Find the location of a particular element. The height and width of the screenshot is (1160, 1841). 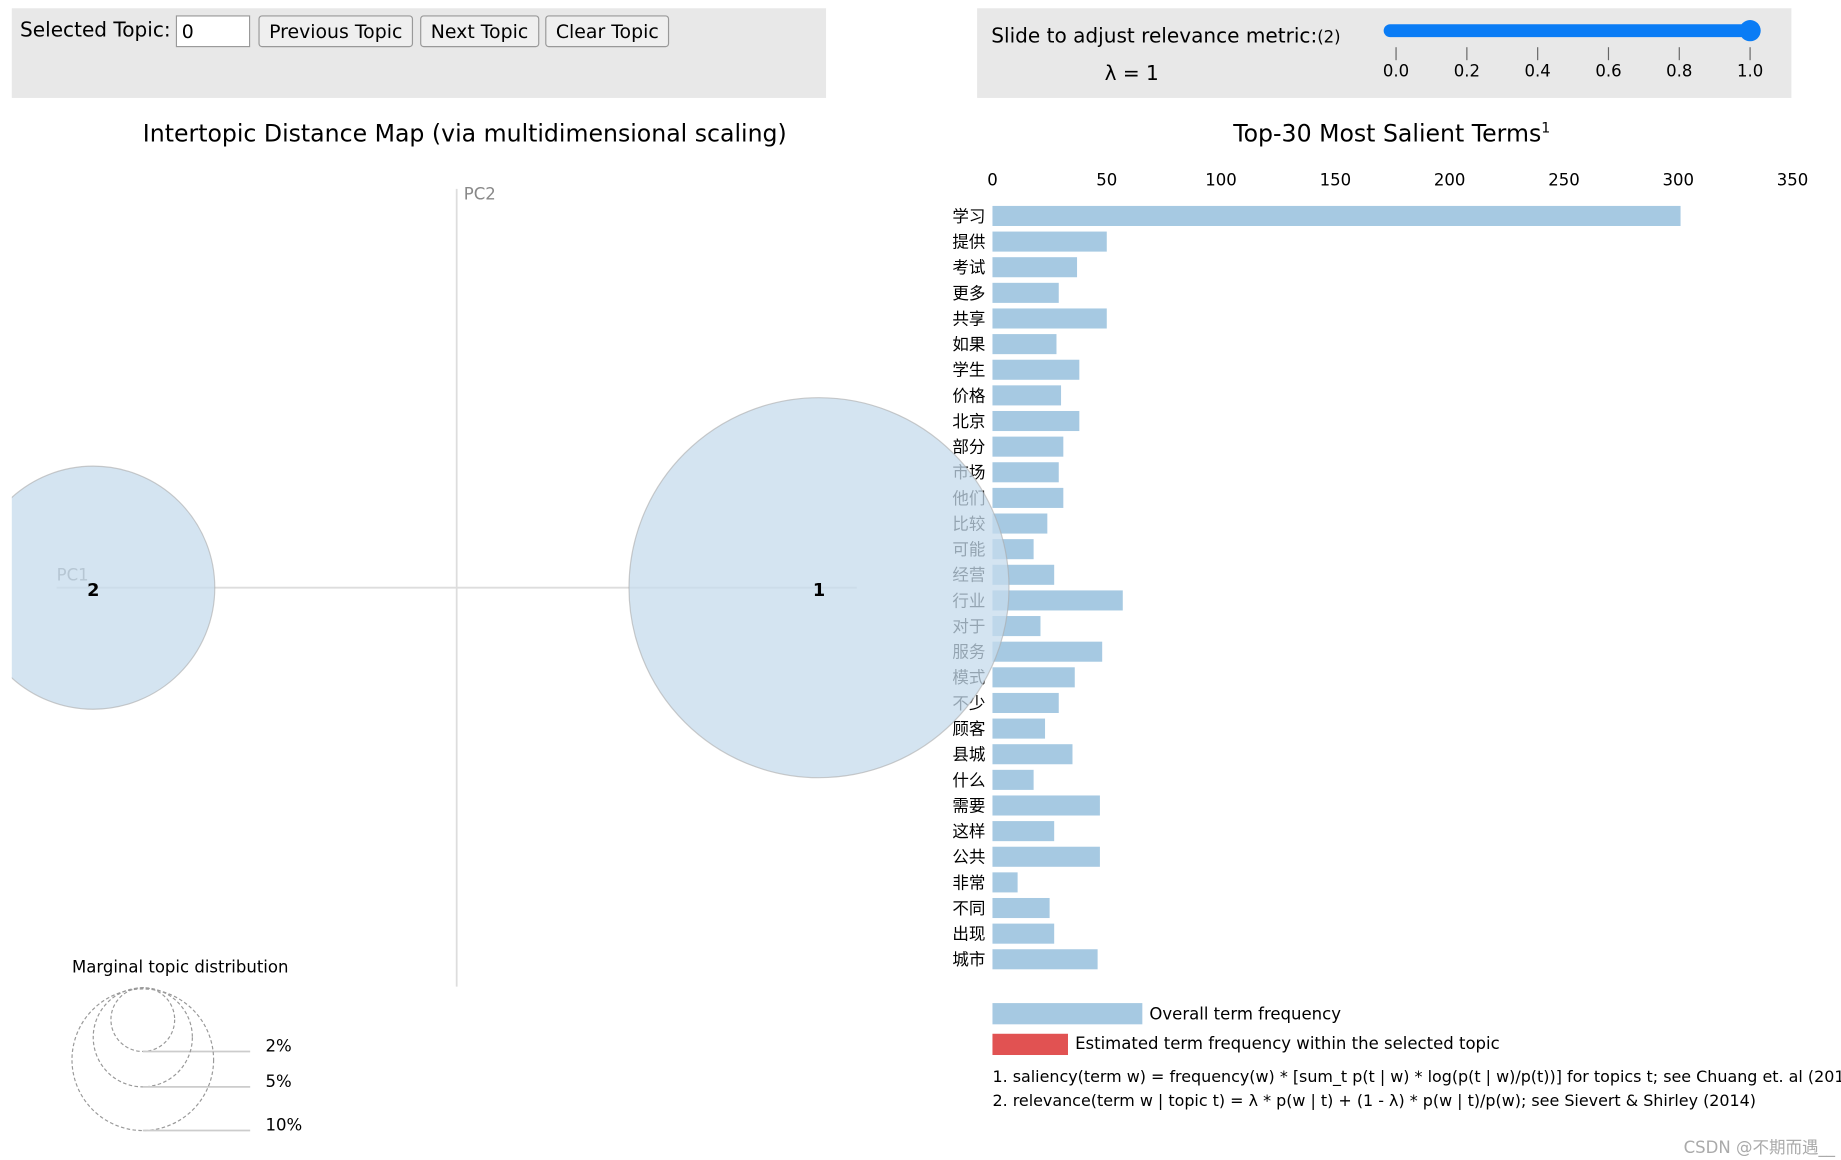

legend-label-overall: Overall term frequency is located at coordinates (1245, 1014).